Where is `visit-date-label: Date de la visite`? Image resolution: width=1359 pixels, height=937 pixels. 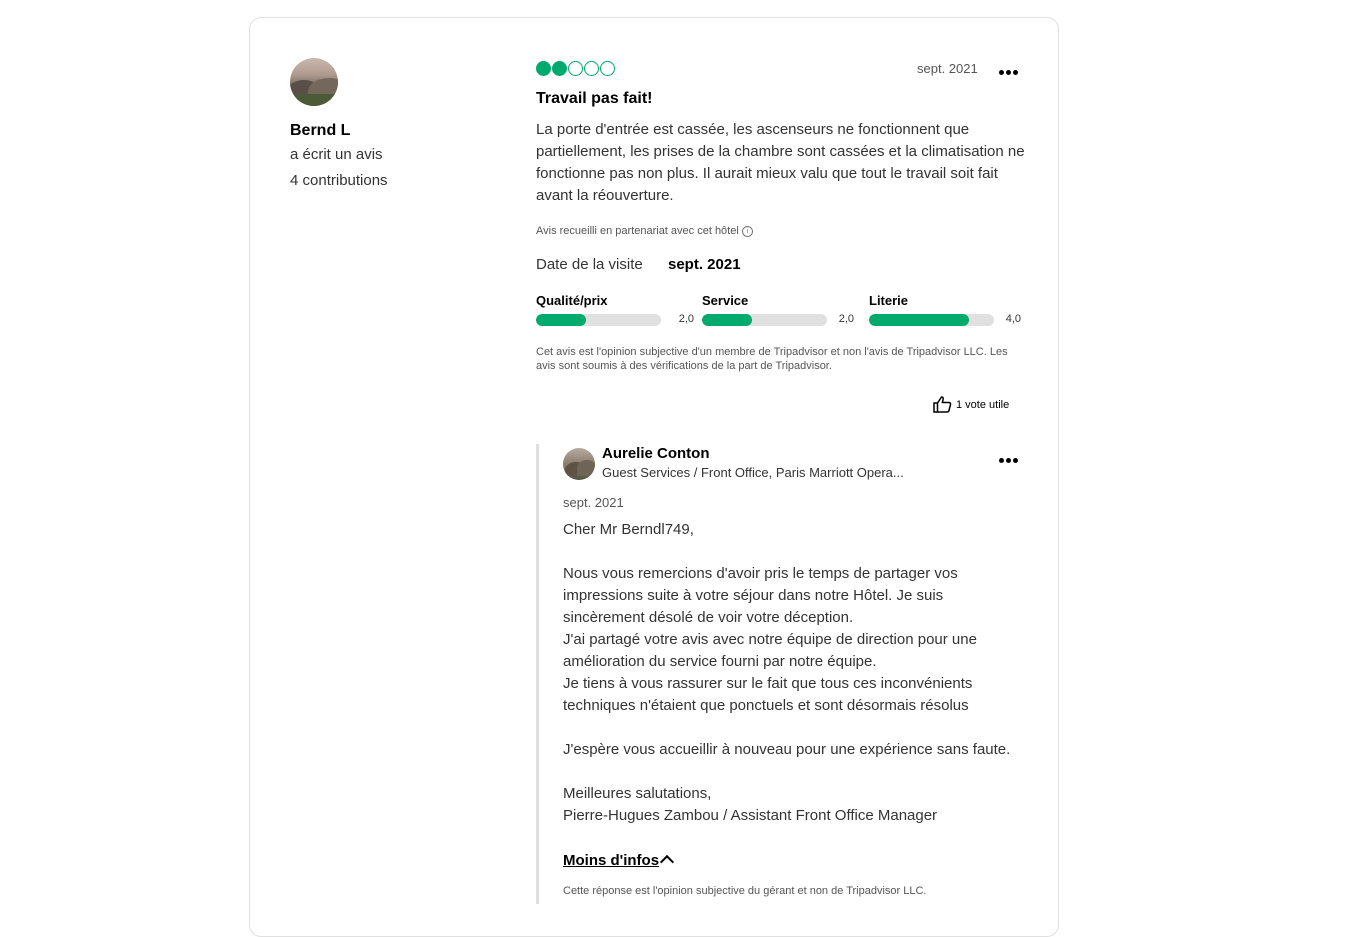
visit-date-label: Date de la visite is located at coordinates (589, 264).